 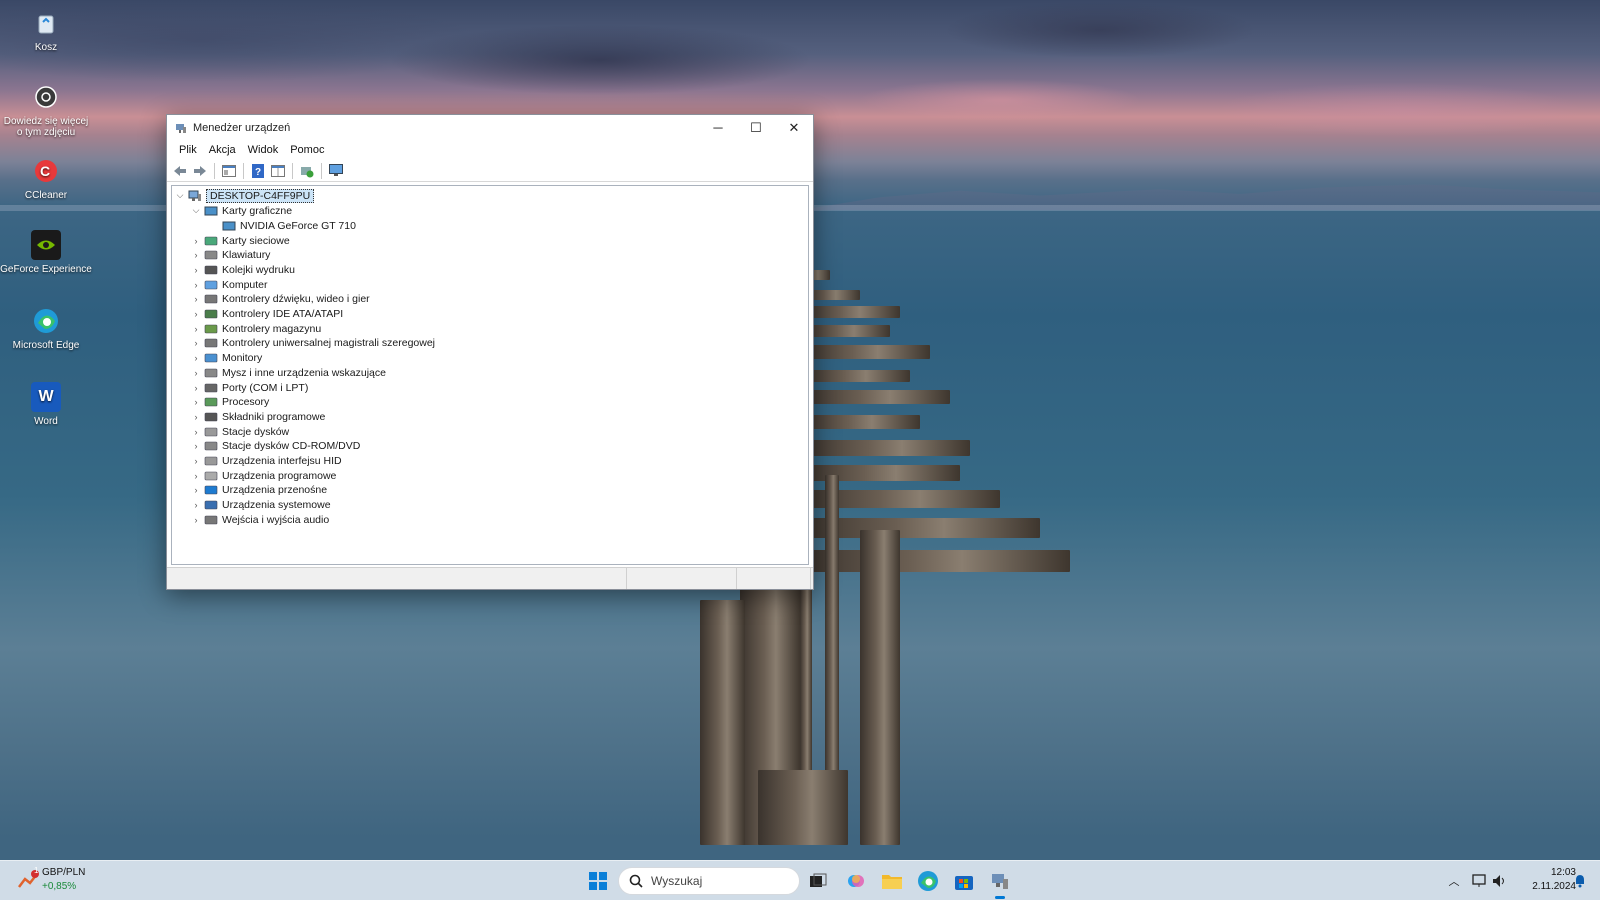 What do you see at coordinates (856, 881) in the screenshot?
I see `copilot-button` at bounding box center [856, 881].